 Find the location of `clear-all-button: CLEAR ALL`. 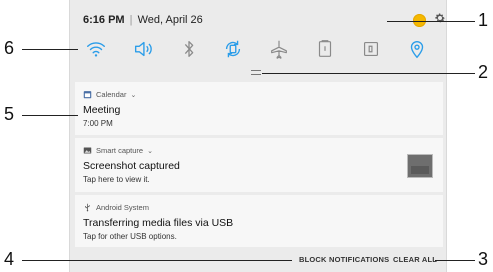

clear-all-button: CLEAR ALL is located at coordinates (415, 259).